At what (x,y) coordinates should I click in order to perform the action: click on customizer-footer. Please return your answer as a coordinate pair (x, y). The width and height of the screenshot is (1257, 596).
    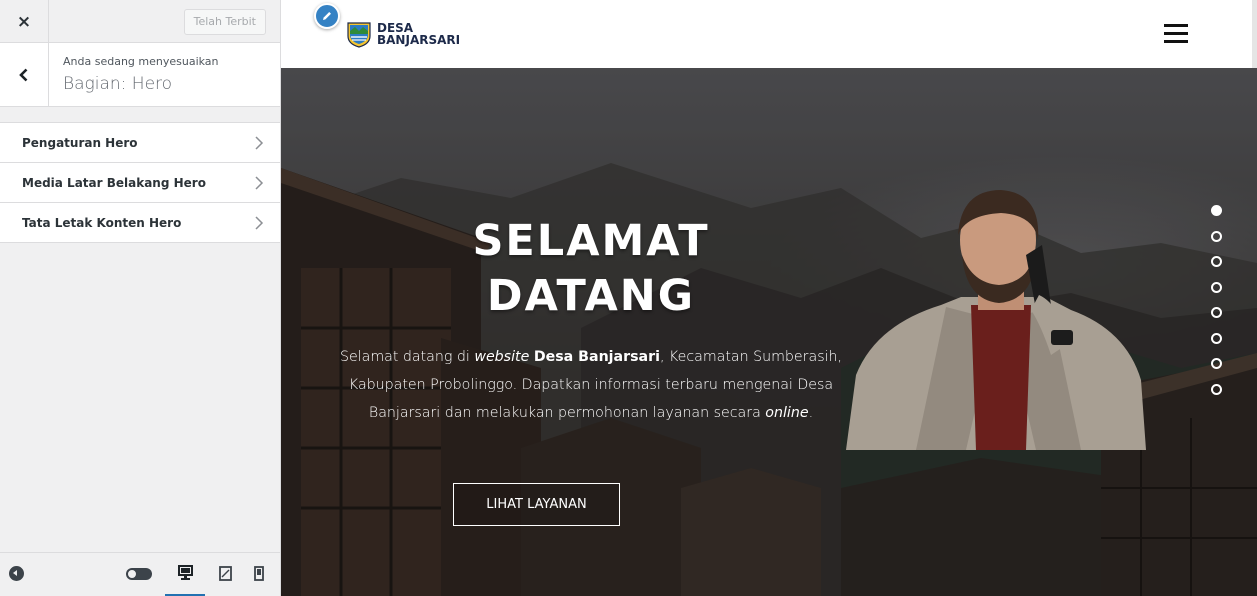
    Looking at the image, I should click on (140, 574).